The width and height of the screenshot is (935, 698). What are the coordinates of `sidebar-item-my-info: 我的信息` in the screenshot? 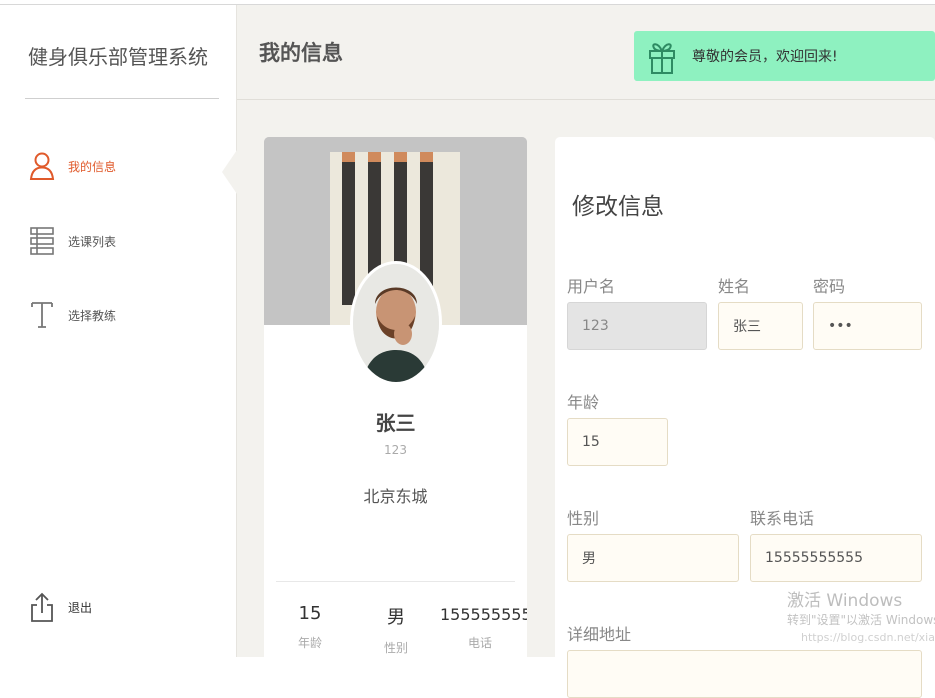 It's located at (72, 166).